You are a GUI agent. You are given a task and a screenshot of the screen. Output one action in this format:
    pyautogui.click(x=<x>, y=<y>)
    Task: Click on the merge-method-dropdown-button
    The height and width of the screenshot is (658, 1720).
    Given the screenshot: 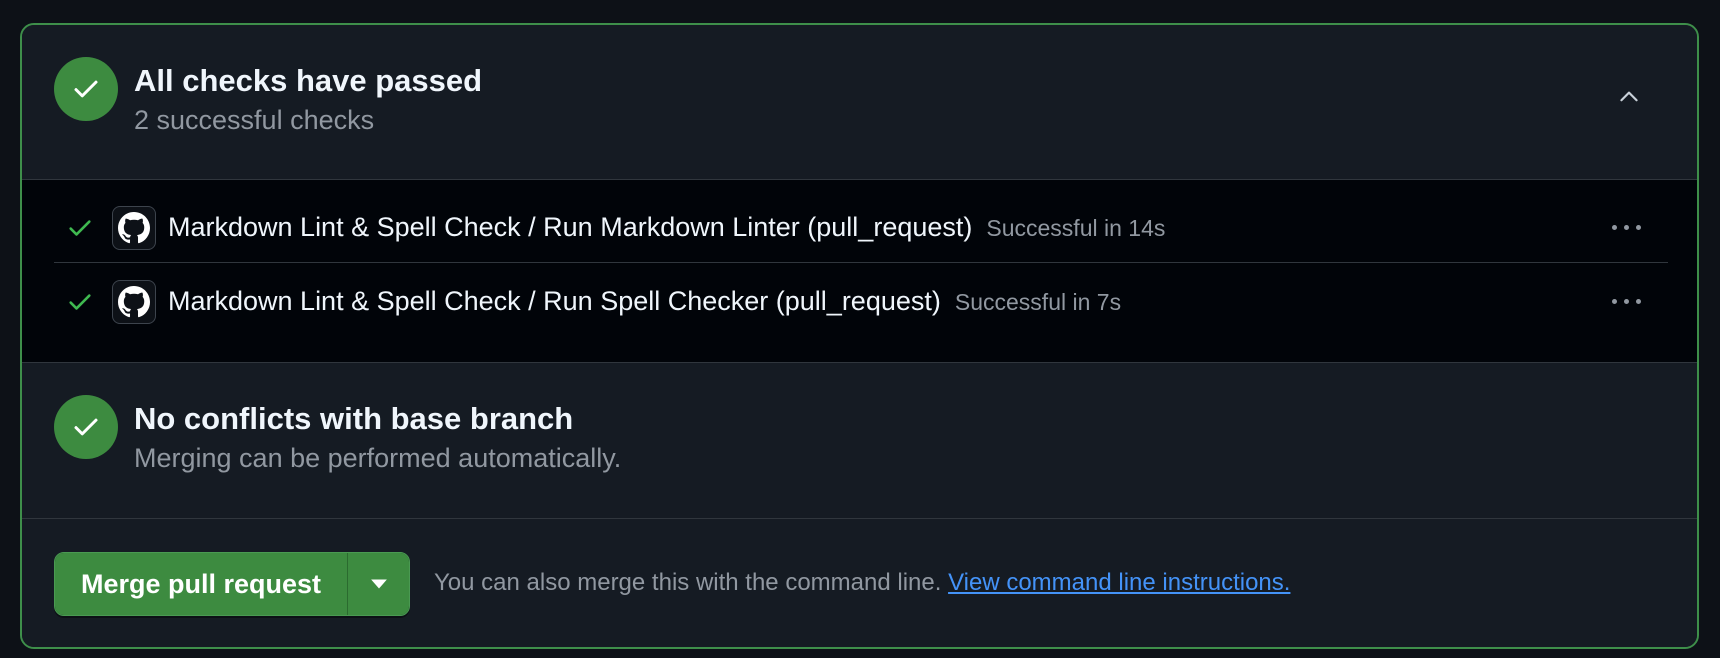 What is the action you would take?
    pyautogui.click(x=378, y=584)
    